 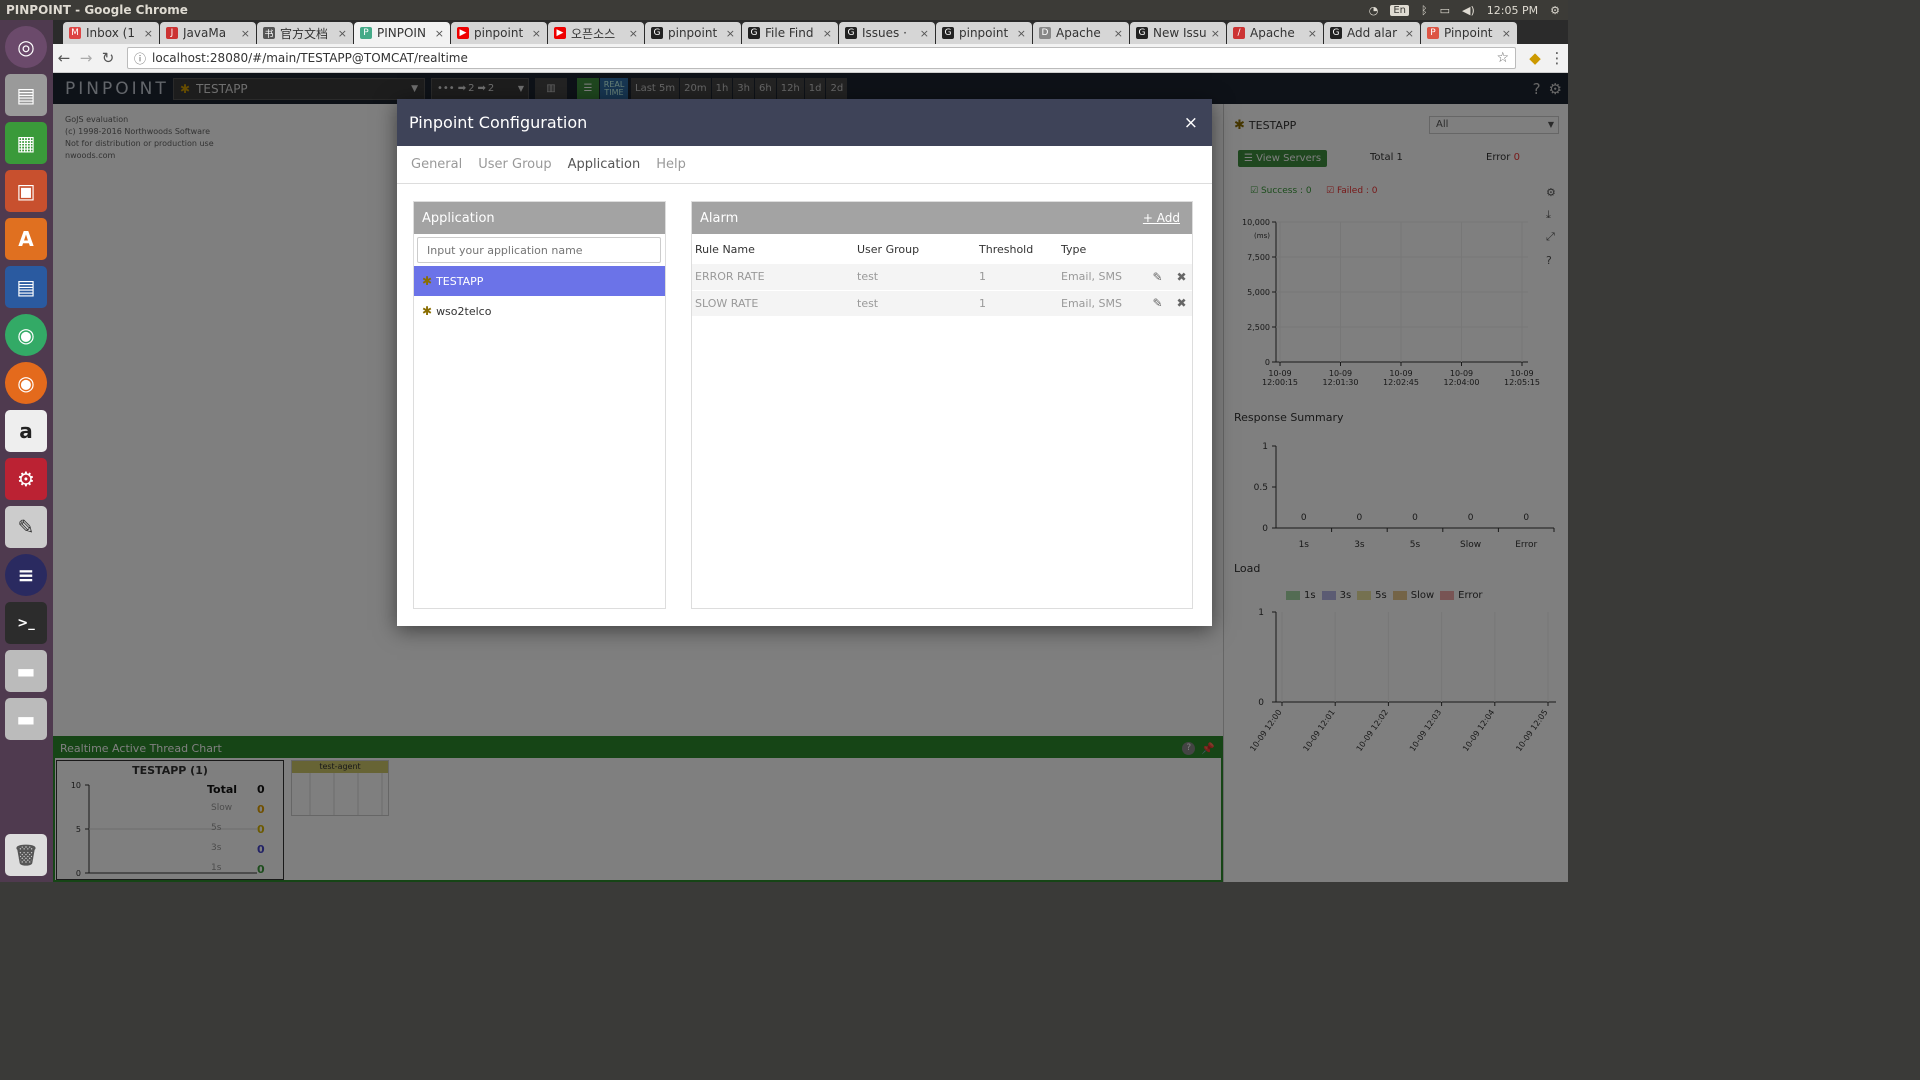 What do you see at coordinates (1502, 58) in the screenshot?
I see `bookmark-star-icon: ☆` at bounding box center [1502, 58].